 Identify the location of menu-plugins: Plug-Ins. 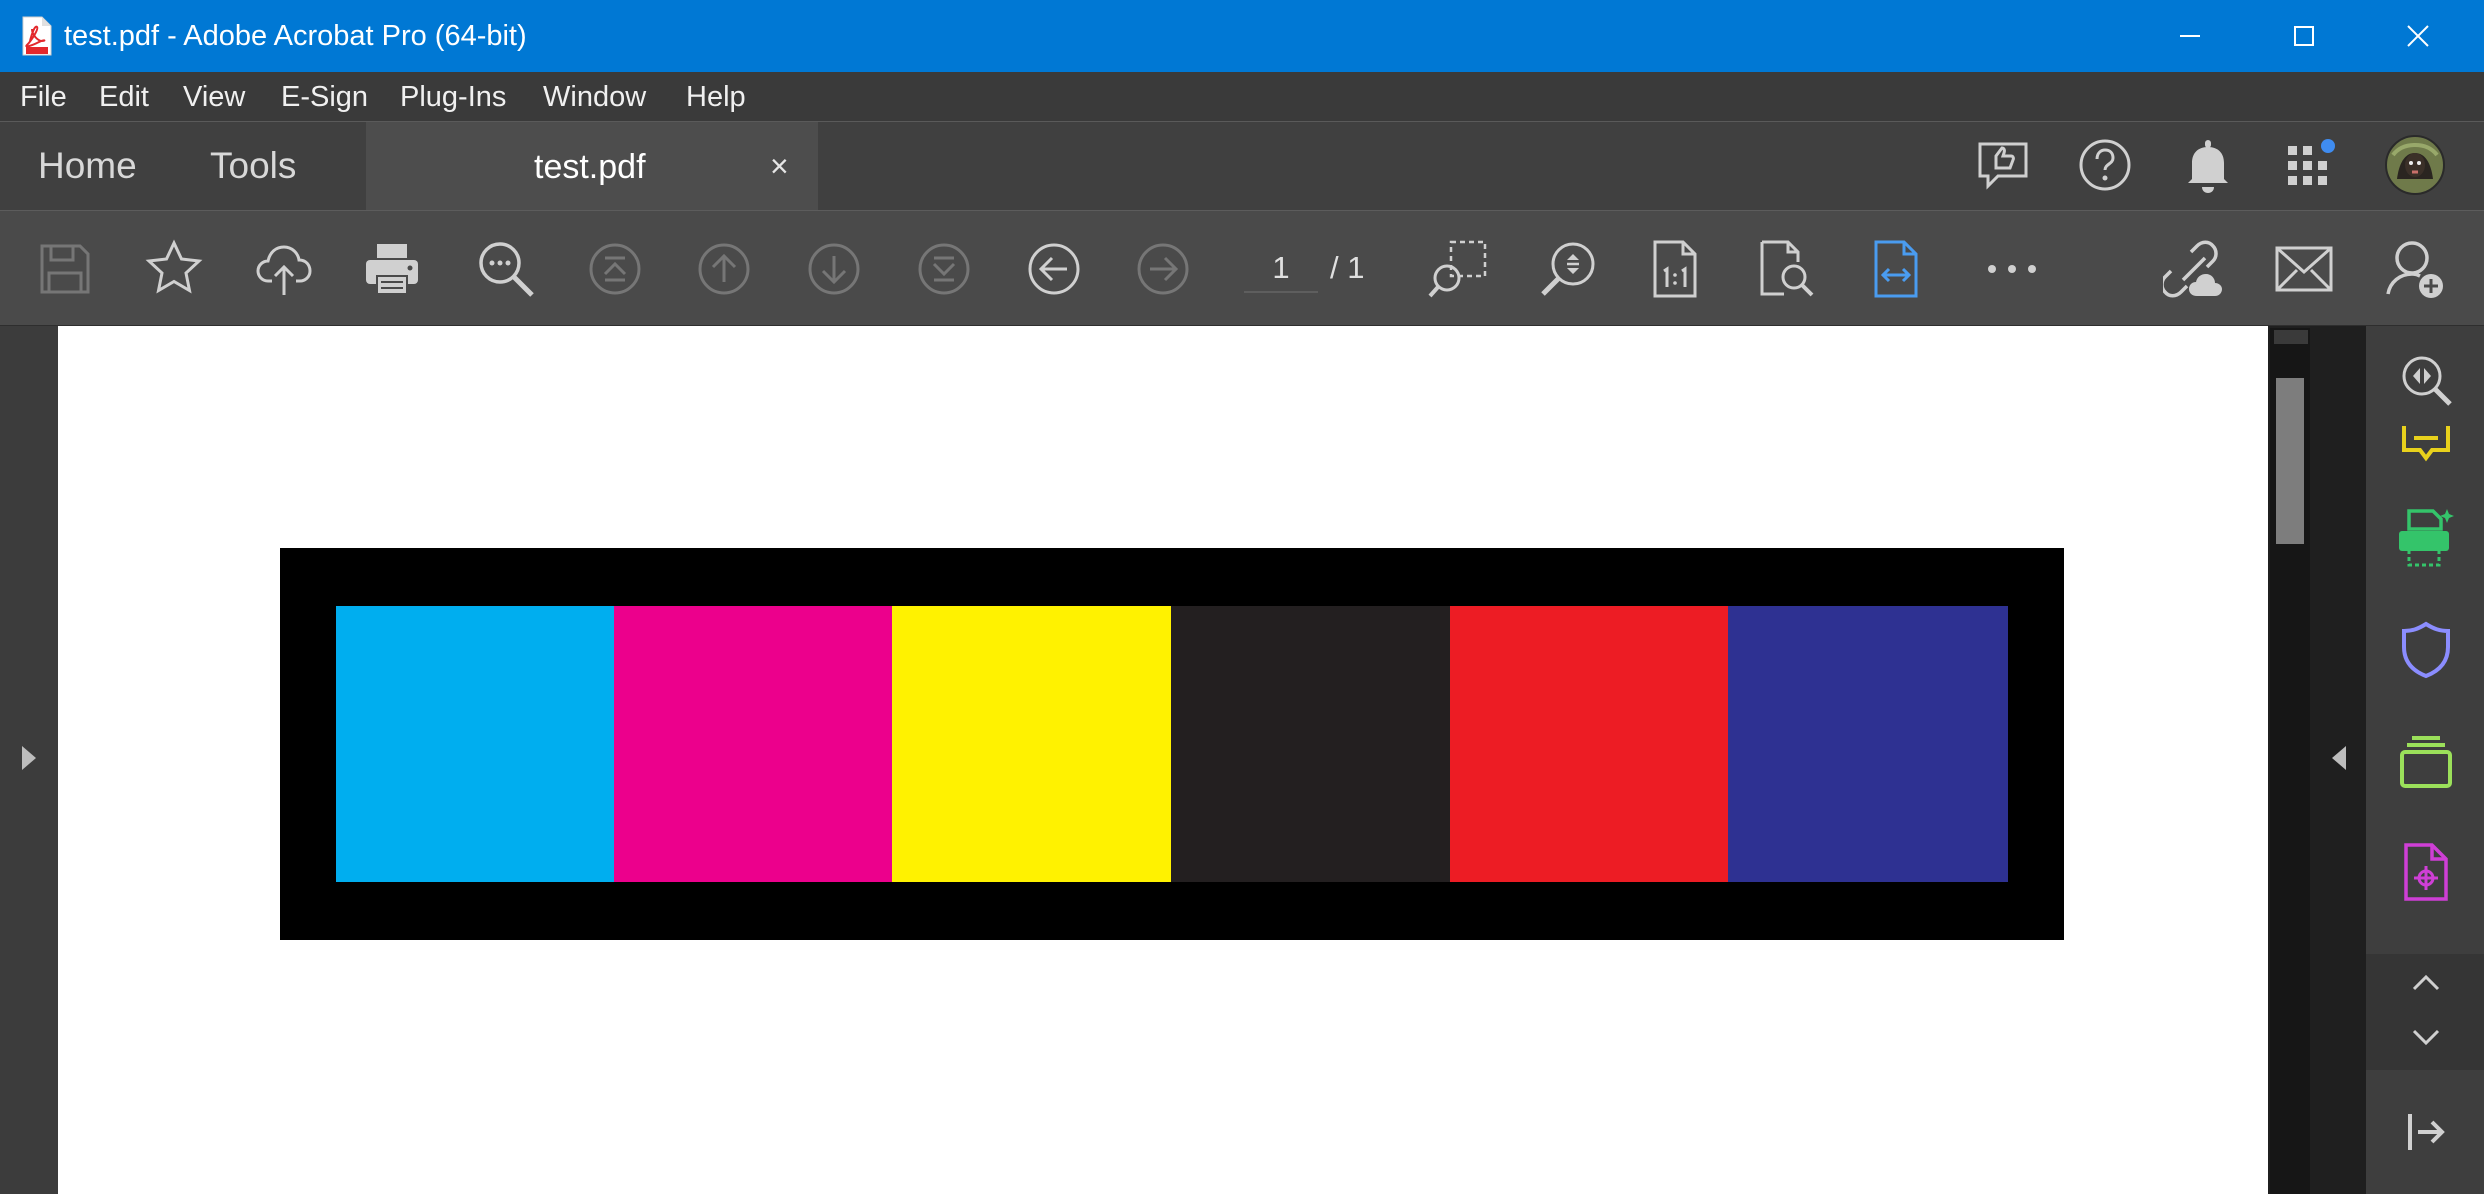
(453, 97).